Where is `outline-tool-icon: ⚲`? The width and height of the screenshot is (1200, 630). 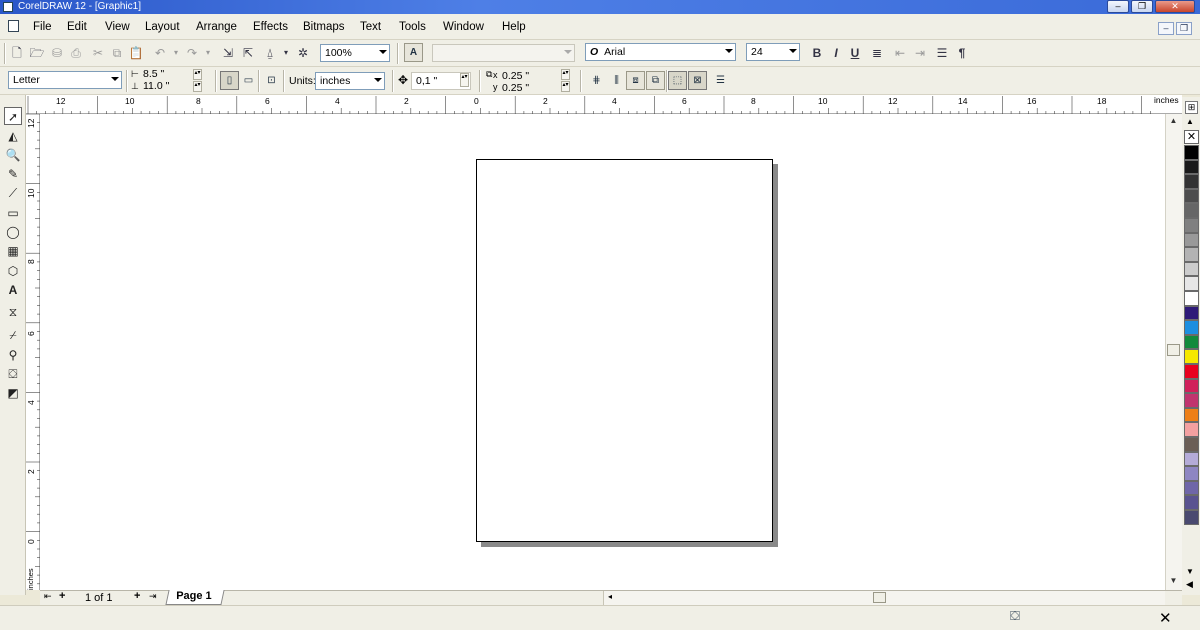 outline-tool-icon: ⚲ is located at coordinates (13, 355).